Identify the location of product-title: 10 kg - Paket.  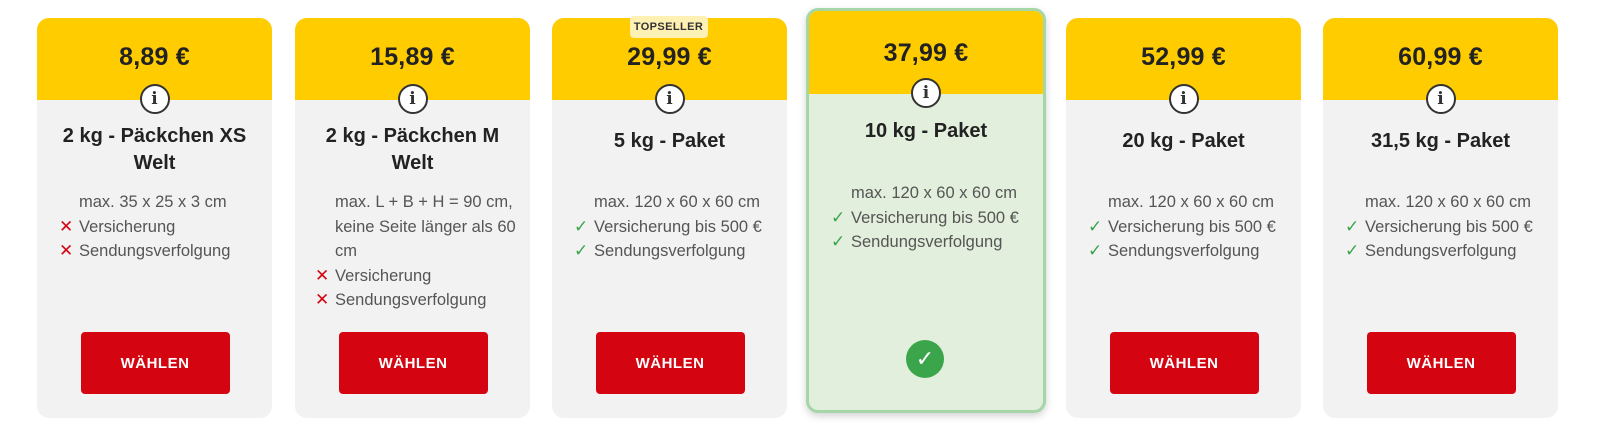
(926, 131).